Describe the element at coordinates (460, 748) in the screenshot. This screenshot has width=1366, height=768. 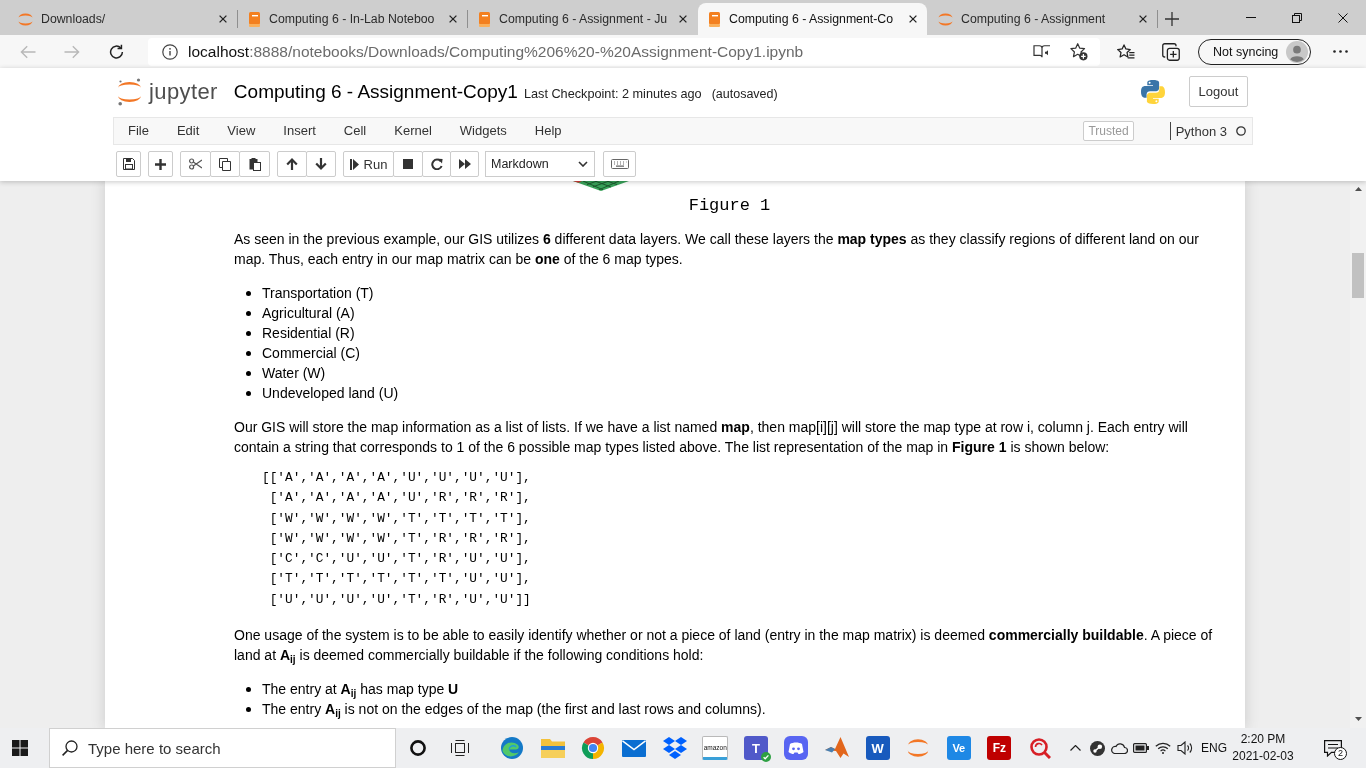
I see `task-view-icon` at that location.